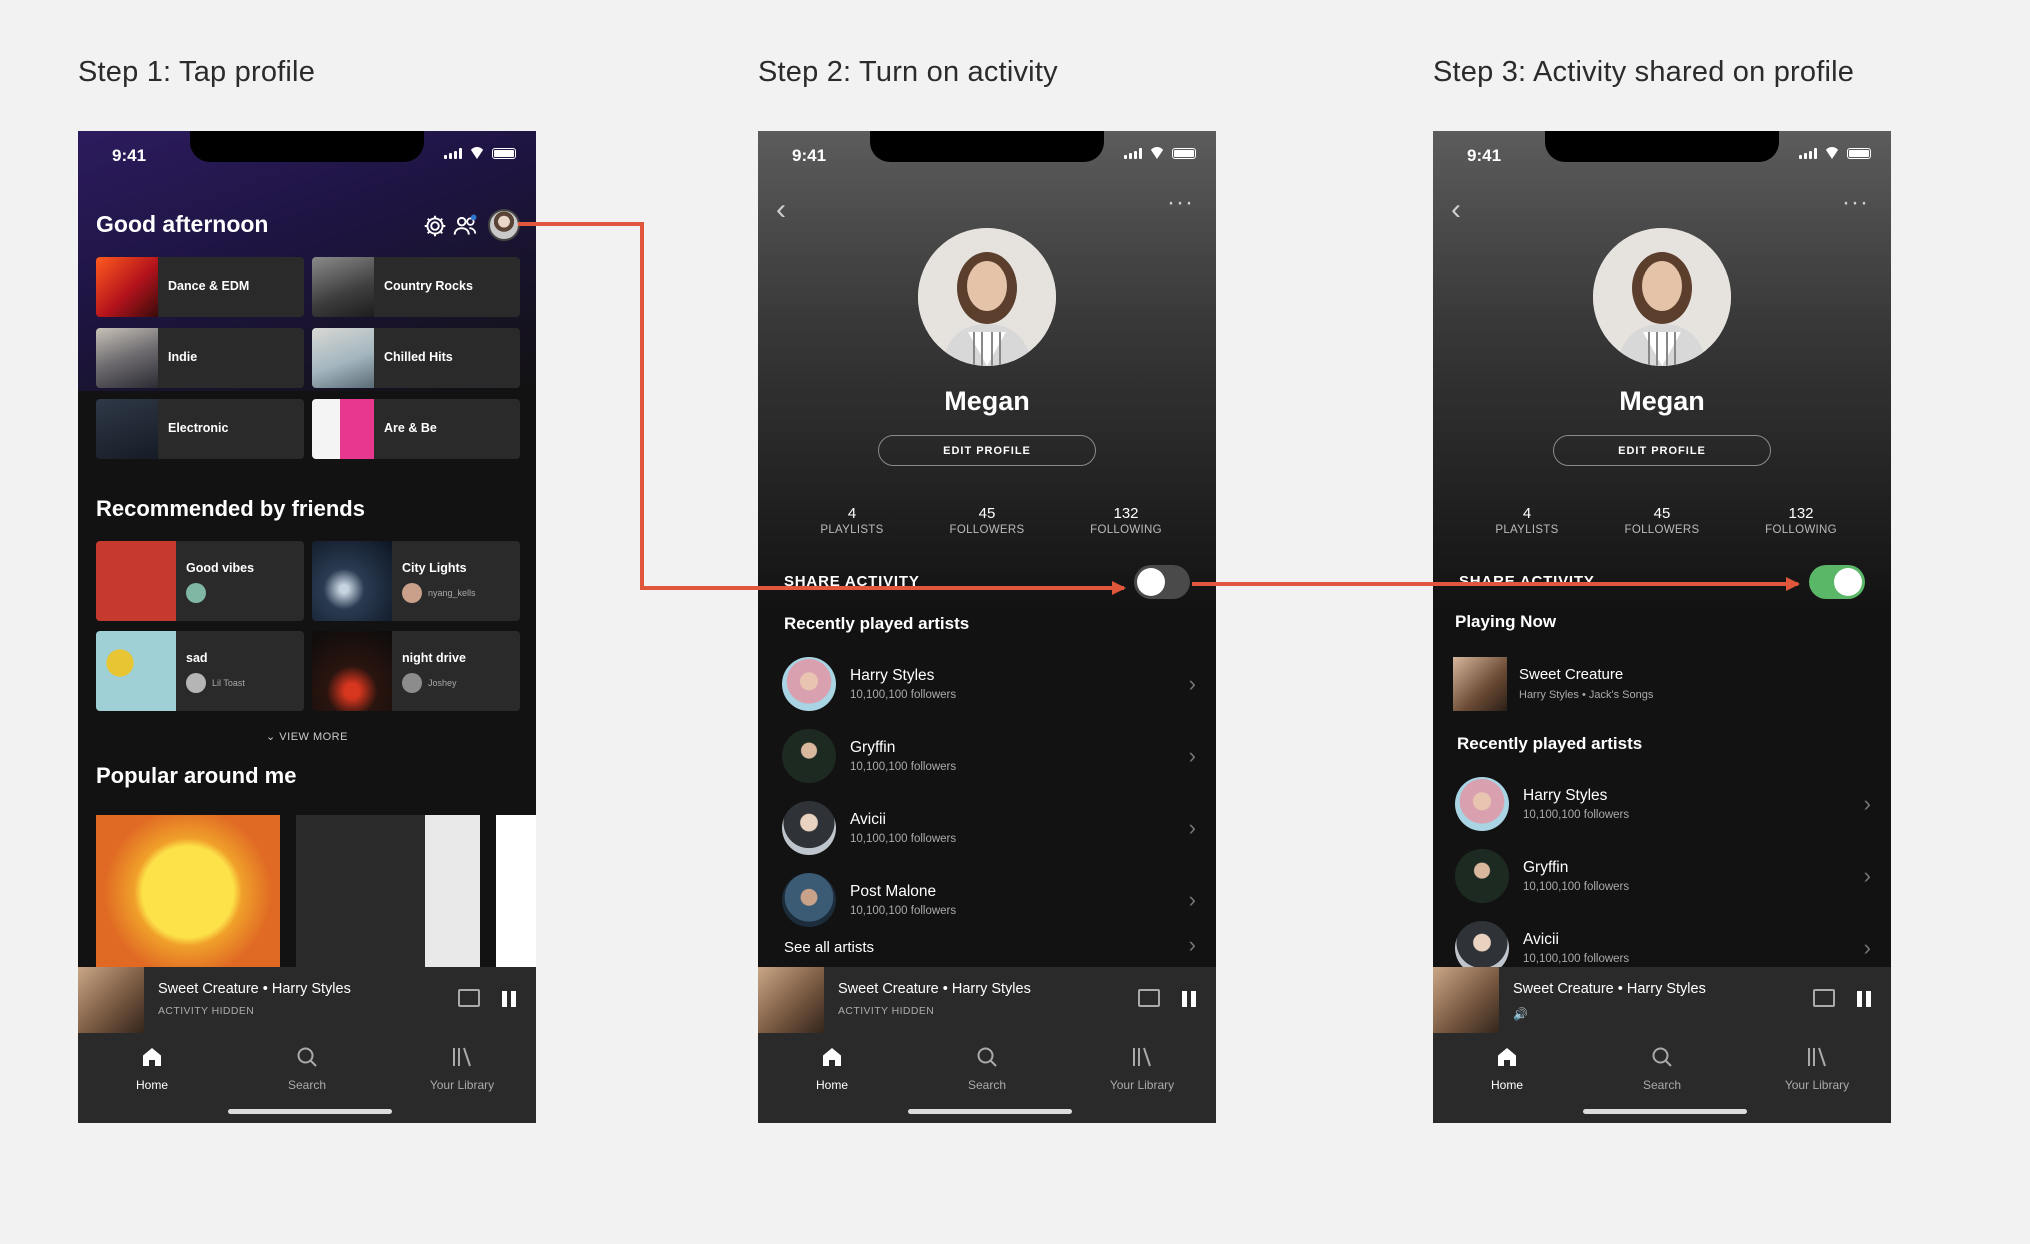 This screenshot has width=2030, height=1244. Describe the element at coordinates (416, 671) in the screenshot. I see `recommended-card: night drive Joshey` at that location.